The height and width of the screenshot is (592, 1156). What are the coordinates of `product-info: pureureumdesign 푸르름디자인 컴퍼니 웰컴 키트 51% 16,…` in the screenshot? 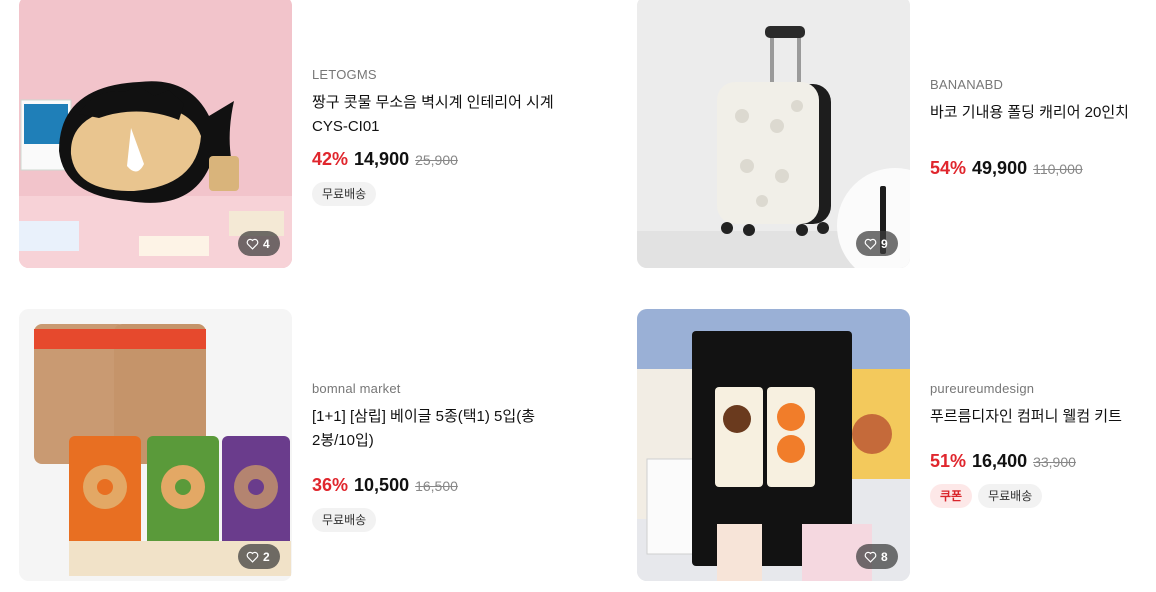 It's located at (1043, 444).